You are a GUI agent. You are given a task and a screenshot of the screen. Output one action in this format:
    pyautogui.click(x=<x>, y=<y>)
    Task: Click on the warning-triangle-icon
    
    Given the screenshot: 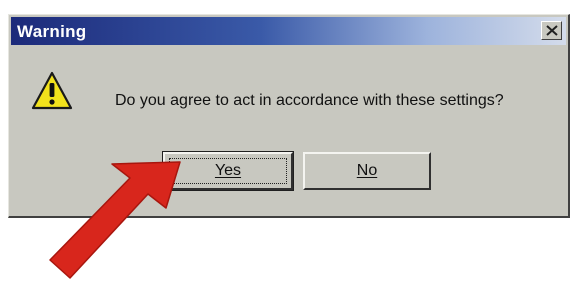 What is the action you would take?
    pyautogui.click(x=52, y=90)
    